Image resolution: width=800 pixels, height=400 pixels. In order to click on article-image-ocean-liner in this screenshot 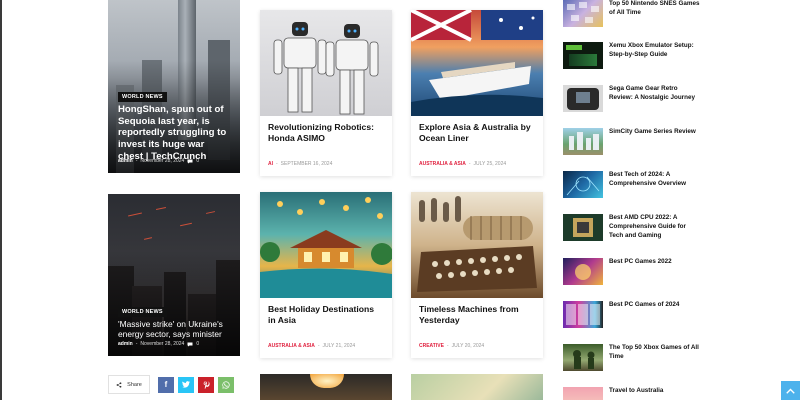, I will do `click(477, 63)`.